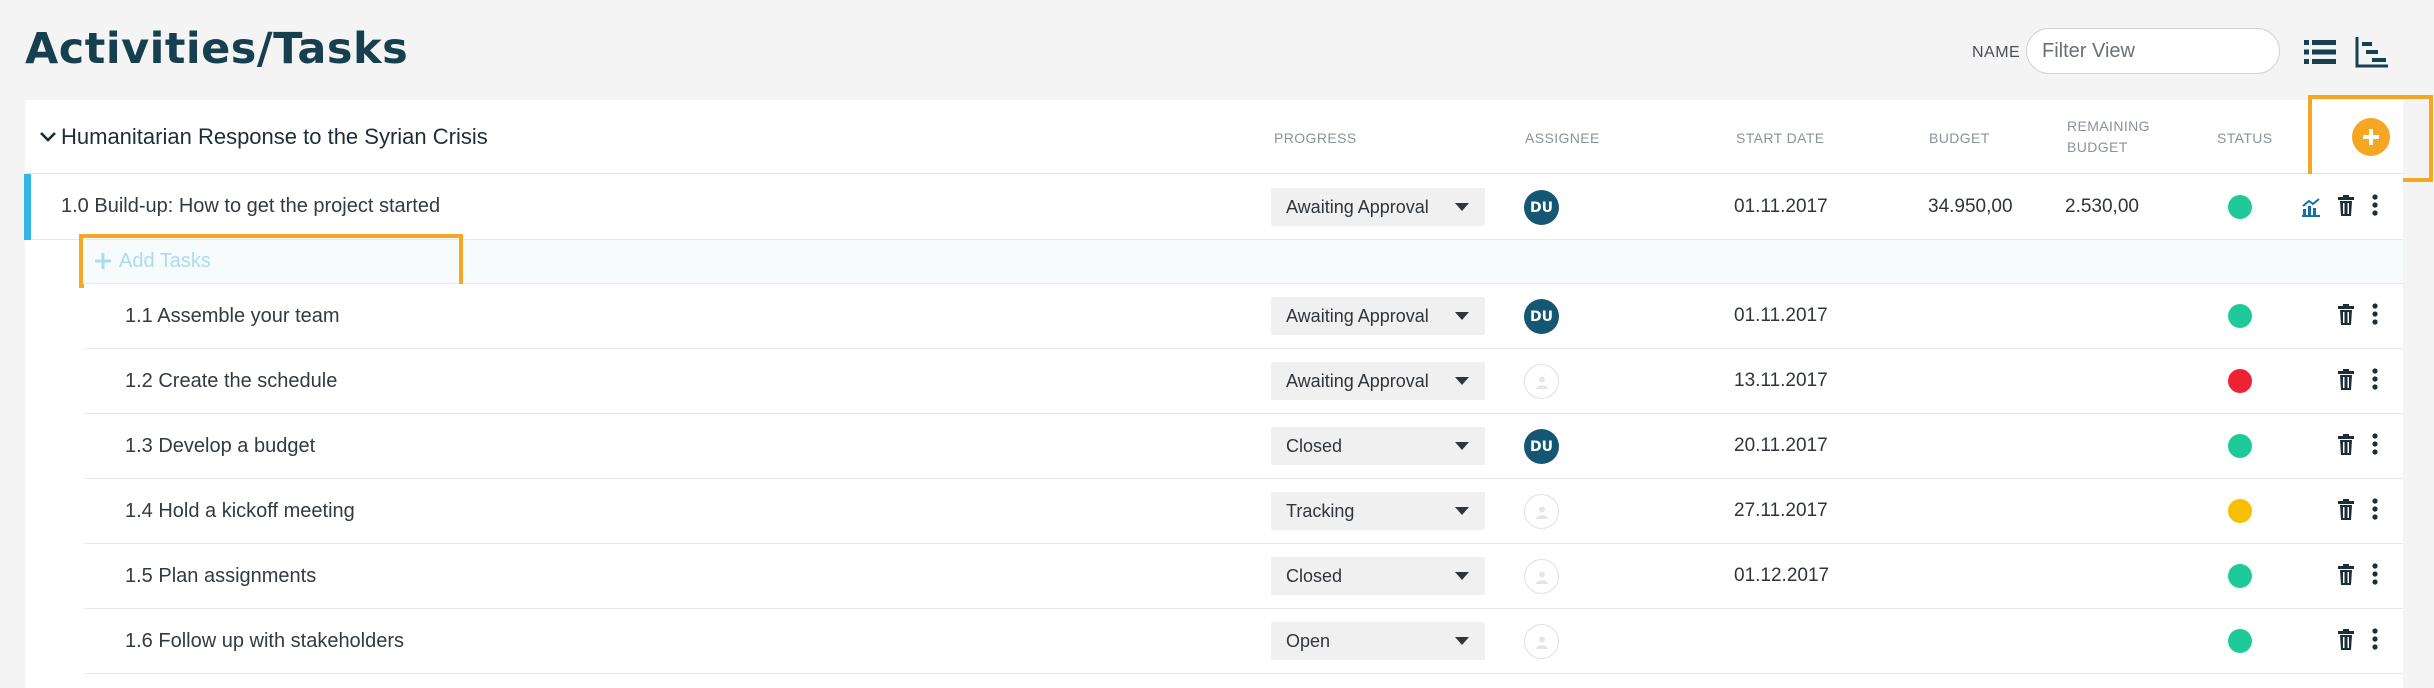  I want to click on progress-select: Tracking, so click(1378, 511).